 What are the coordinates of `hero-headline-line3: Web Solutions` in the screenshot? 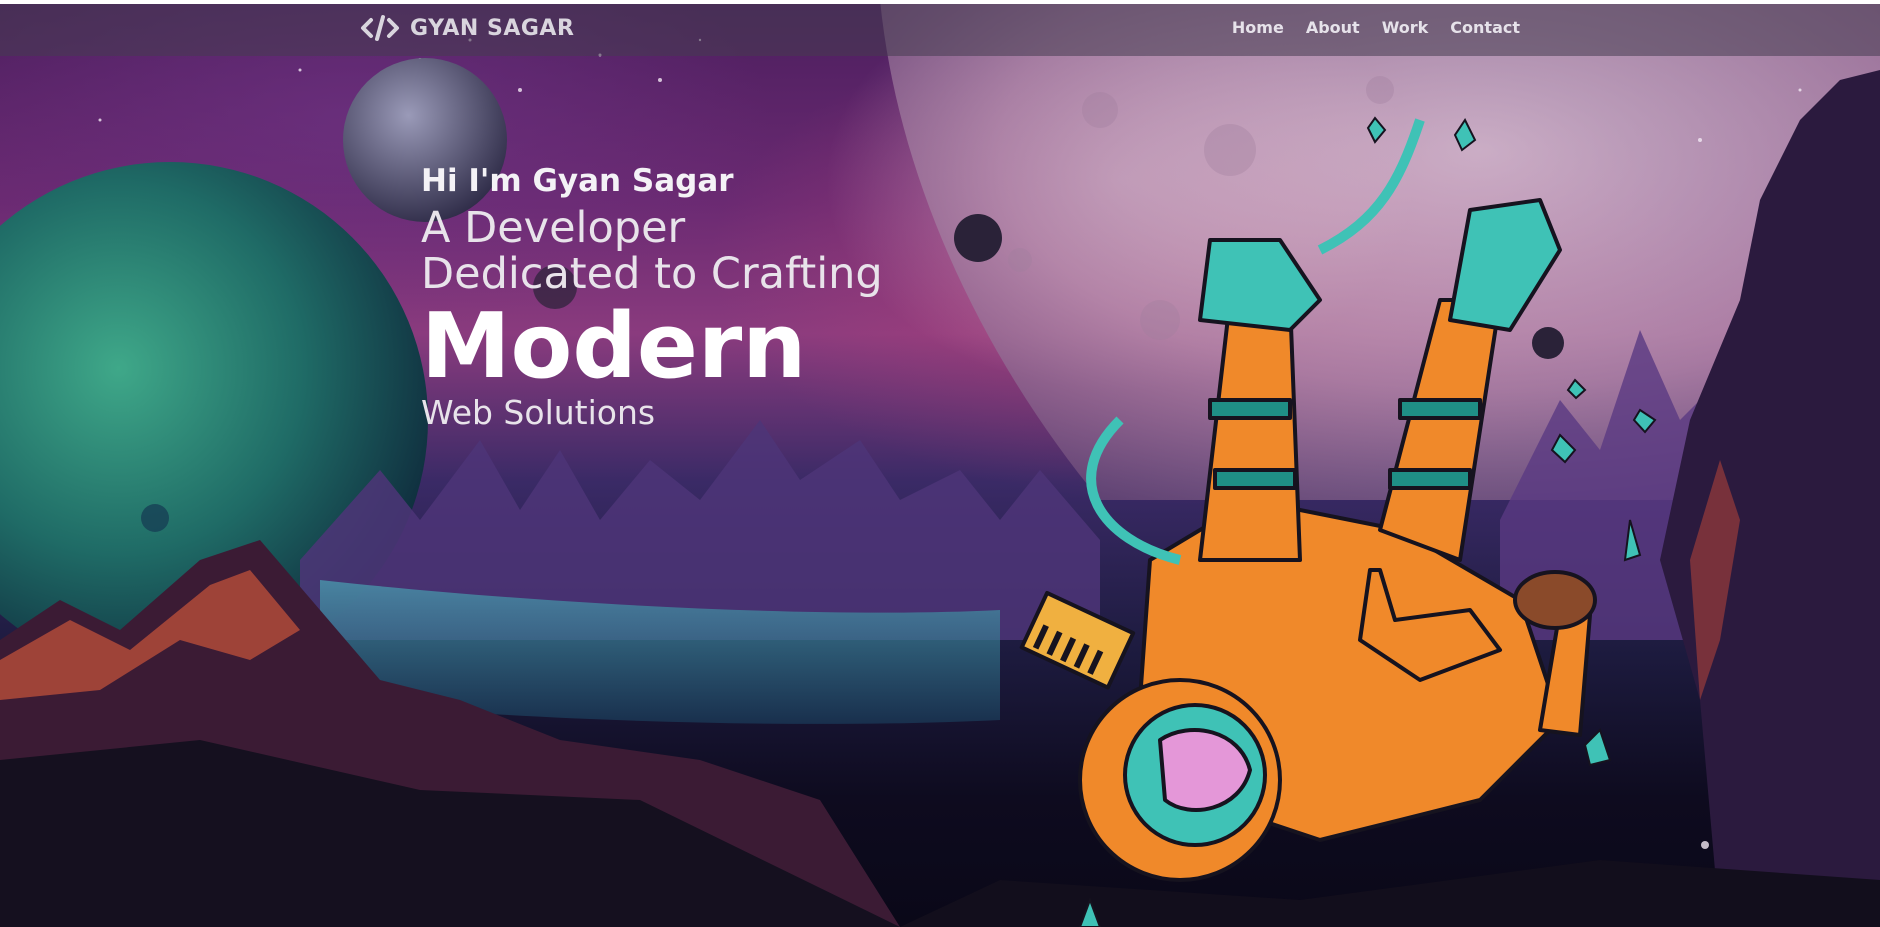 It's located at (538, 412).